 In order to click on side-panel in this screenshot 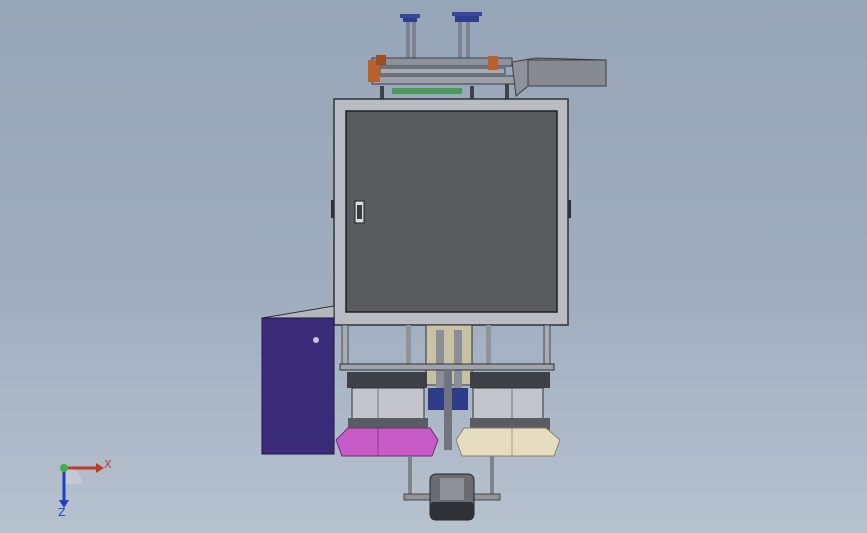, I will do `click(298, 380)`.